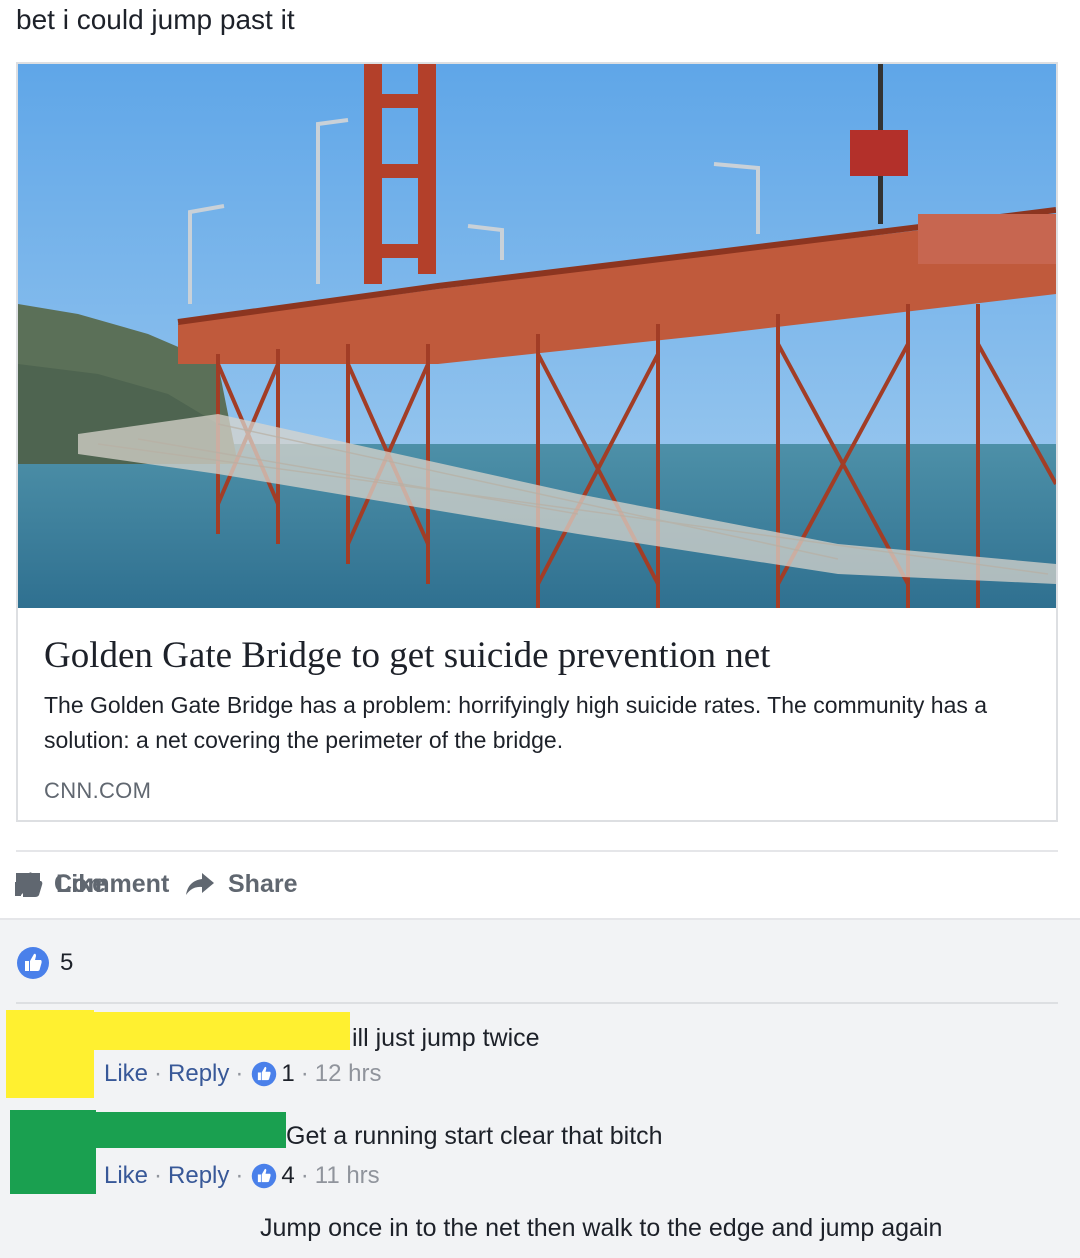  Describe the element at coordinates (67, 962) in the screenshot. I see `reaction-count: 5` at that location.